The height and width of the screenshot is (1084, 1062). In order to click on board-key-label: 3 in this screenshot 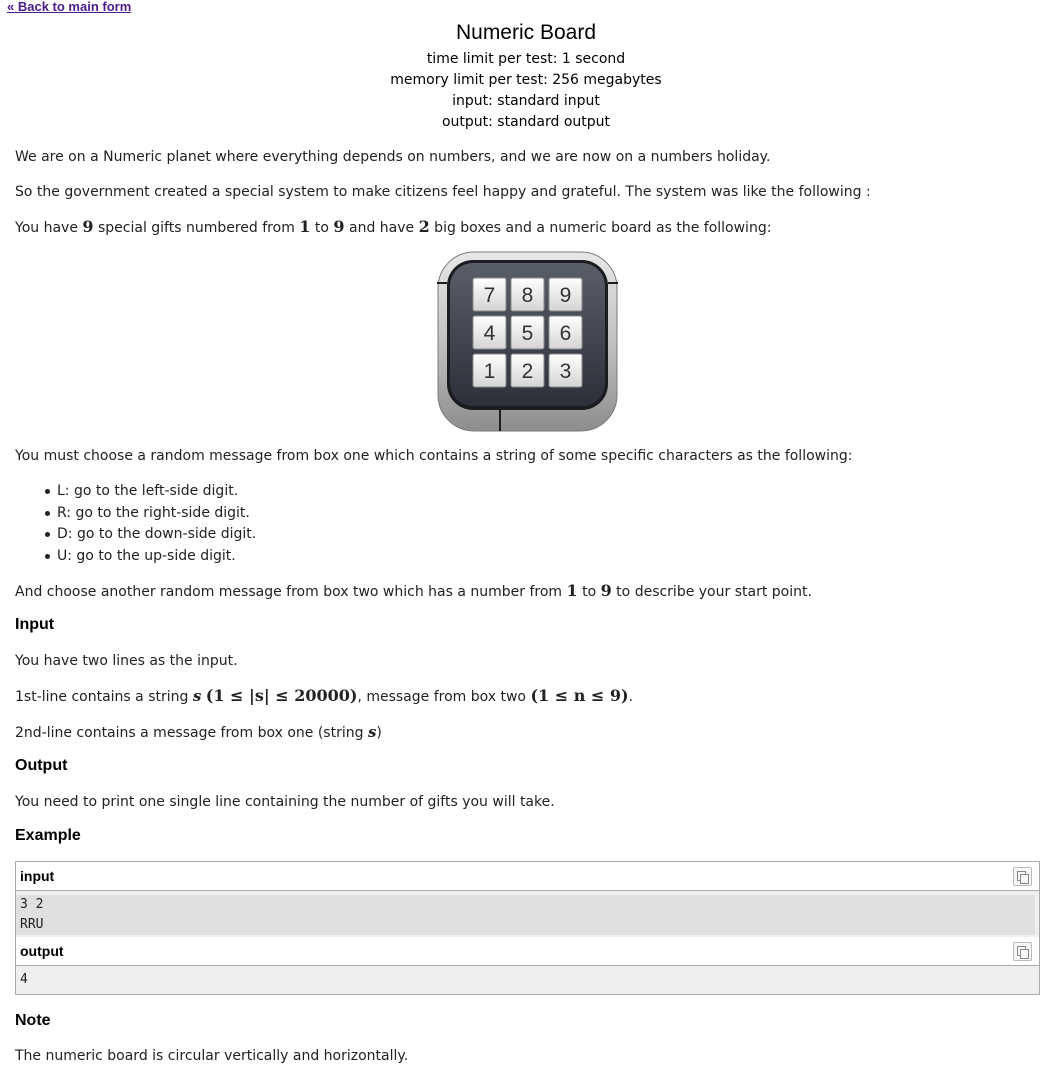, I will do `click(566, 371)`.